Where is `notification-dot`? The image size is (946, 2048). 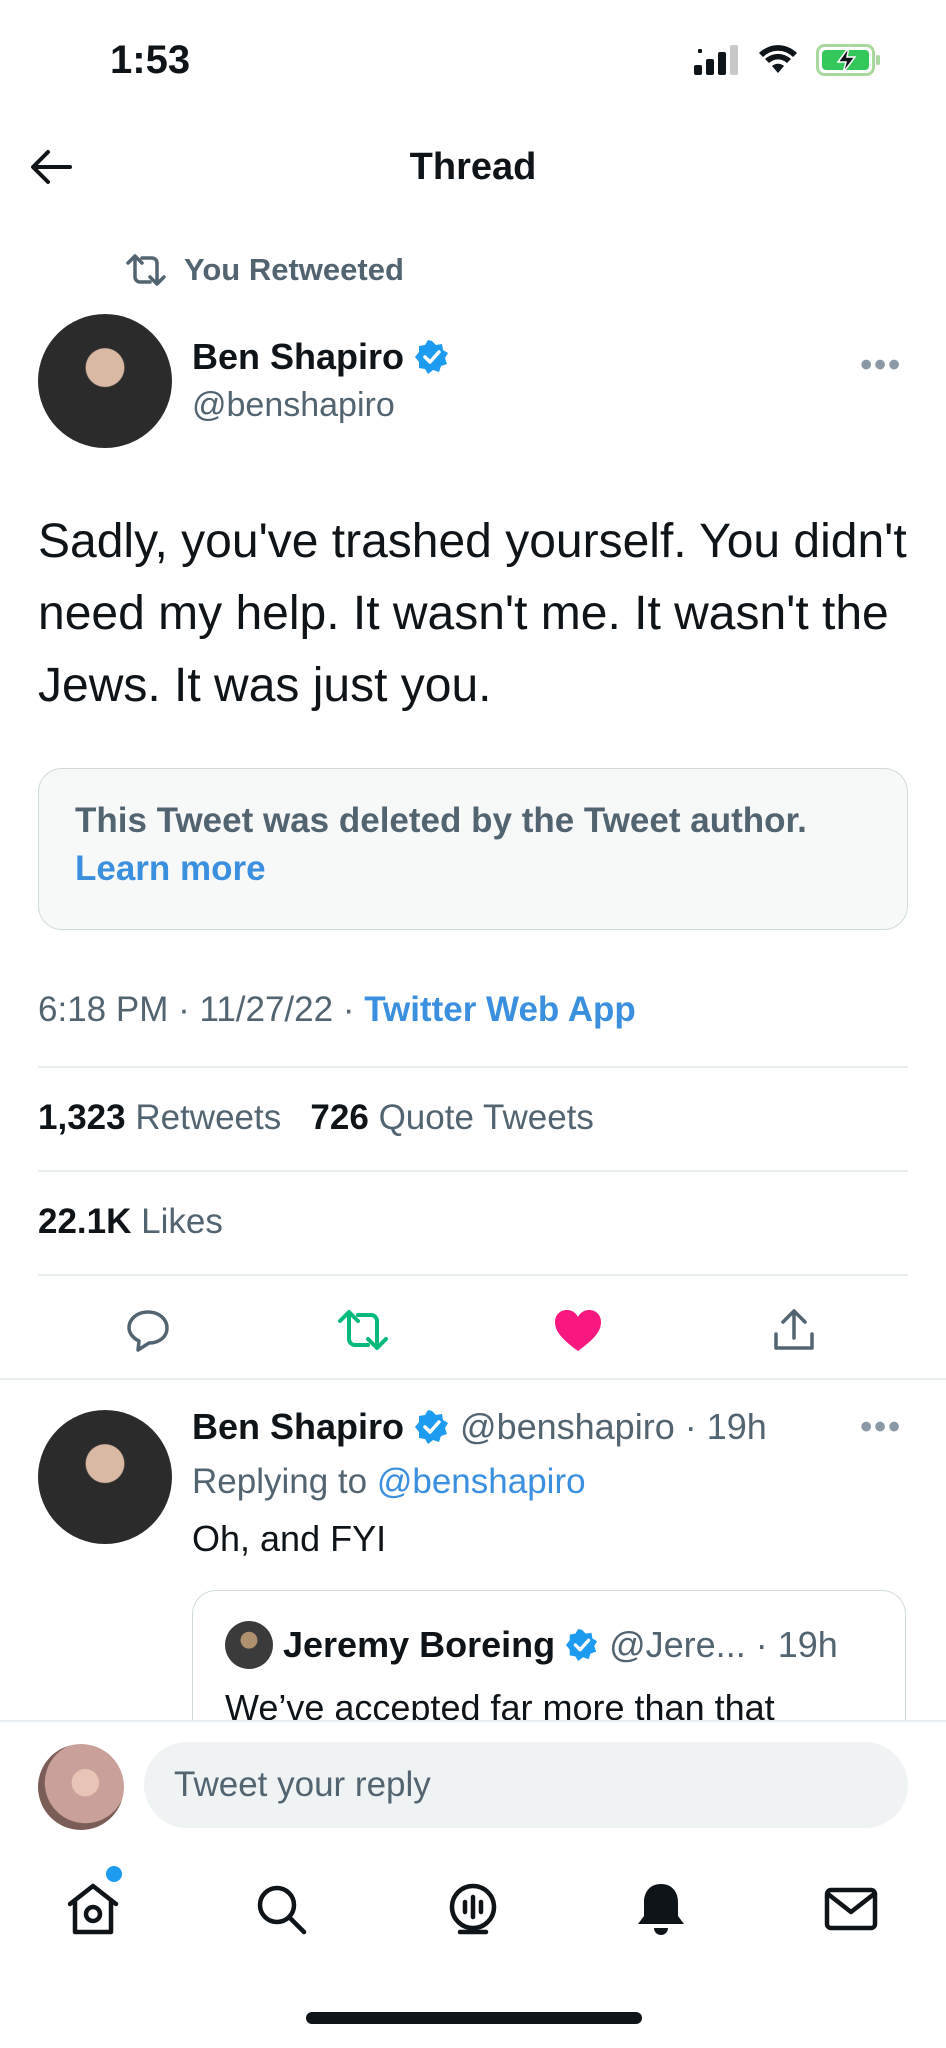 notification-dot is located at coordinates (114, 1874).